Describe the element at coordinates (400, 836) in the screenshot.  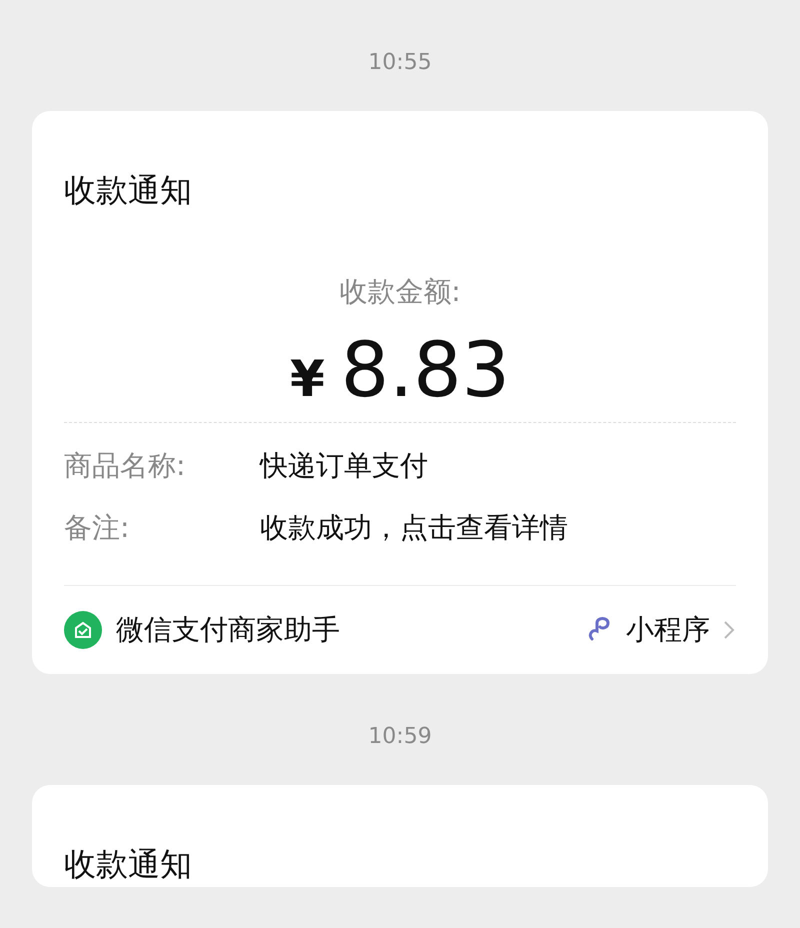
I see `notification-card: 收款通知` at that location.